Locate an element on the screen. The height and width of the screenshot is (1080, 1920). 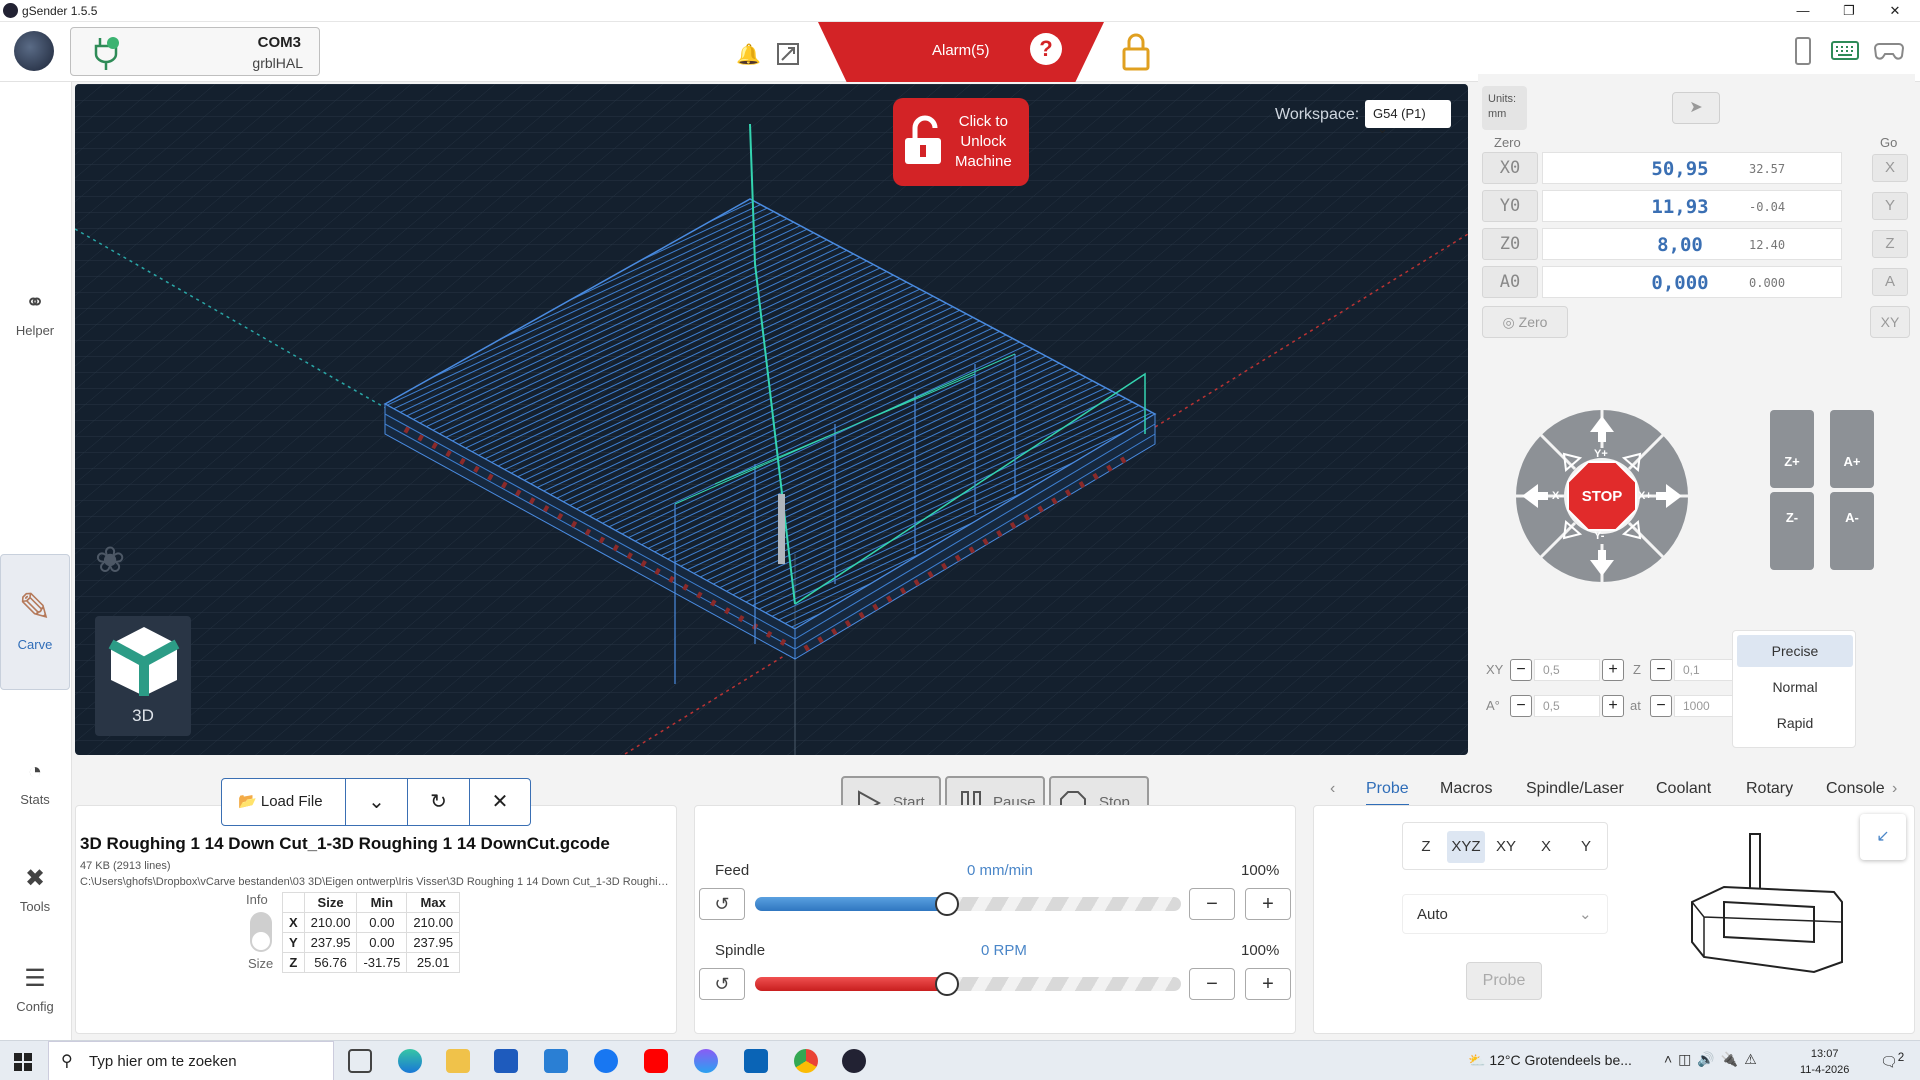
unlock-machine-button: Click to Unlock Machine is located at coordinates (961, 142).